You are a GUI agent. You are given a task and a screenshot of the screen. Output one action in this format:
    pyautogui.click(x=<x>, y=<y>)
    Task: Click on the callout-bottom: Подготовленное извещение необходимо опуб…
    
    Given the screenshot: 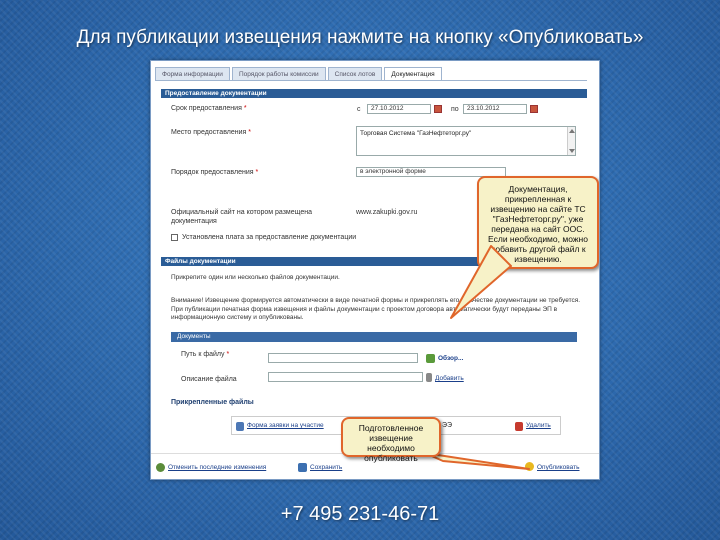 What is the action you would take?
    pyautogui.click(x=391, y=440)
    